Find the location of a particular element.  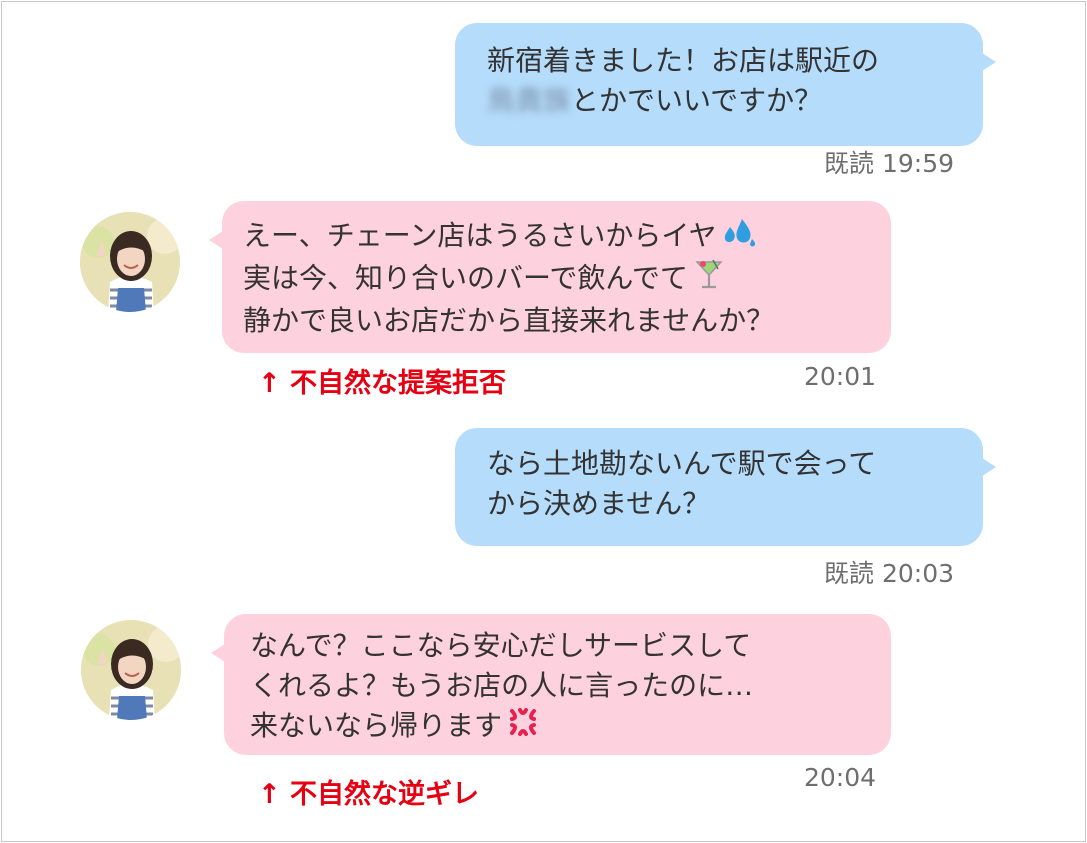

message-time: 20:04 is located at coordinates (840, 777).